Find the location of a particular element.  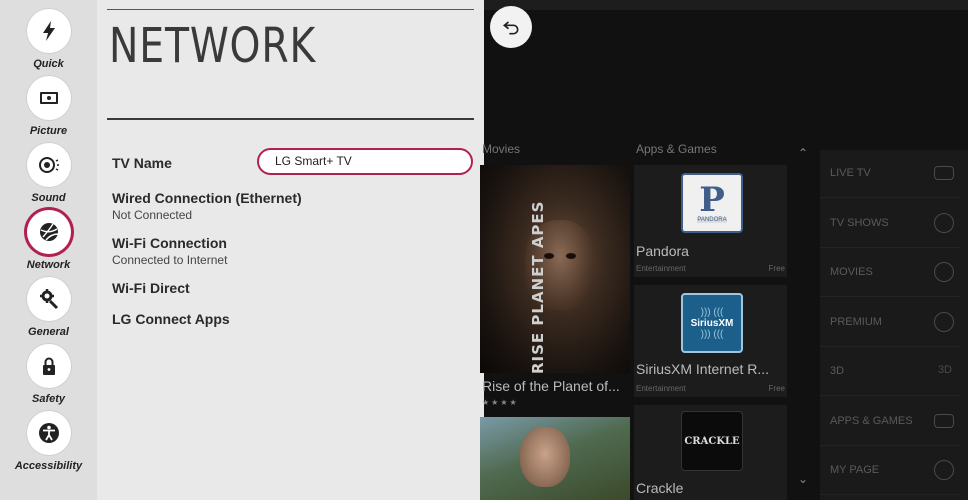

lock-icon is located at coordinates (48, 366).